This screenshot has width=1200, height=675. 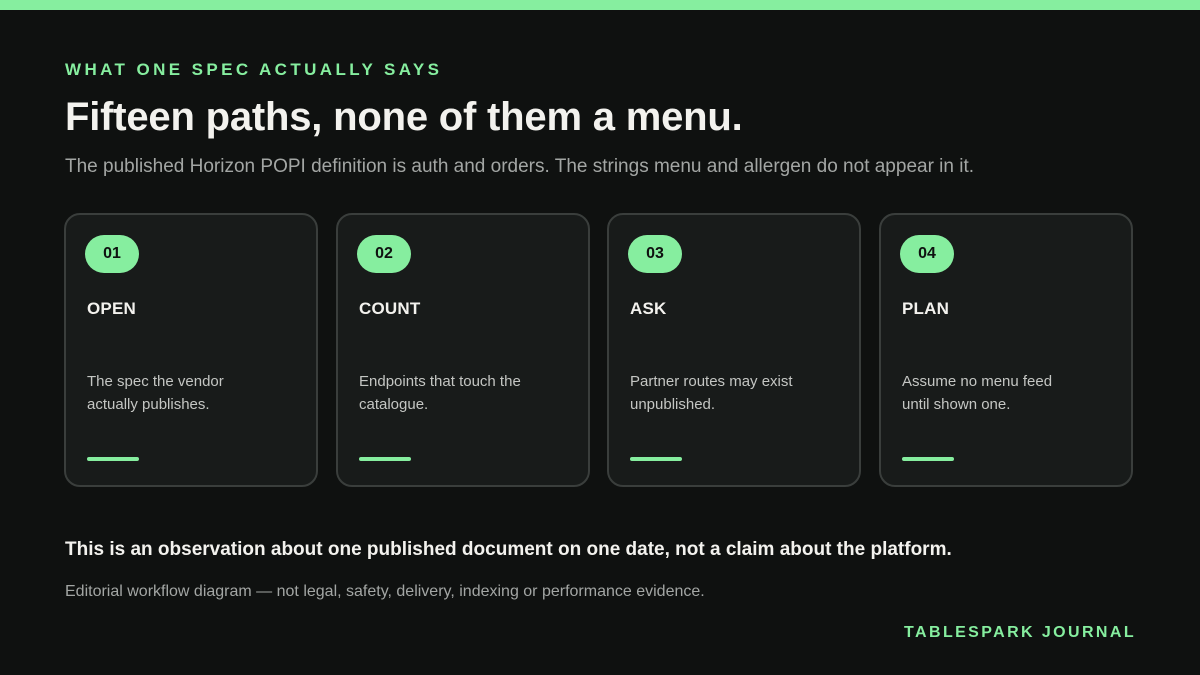 What do you see at coordinates (600, 5) in the screenshot?
I see `top-accent-bar` at bounding box center [600, 5].